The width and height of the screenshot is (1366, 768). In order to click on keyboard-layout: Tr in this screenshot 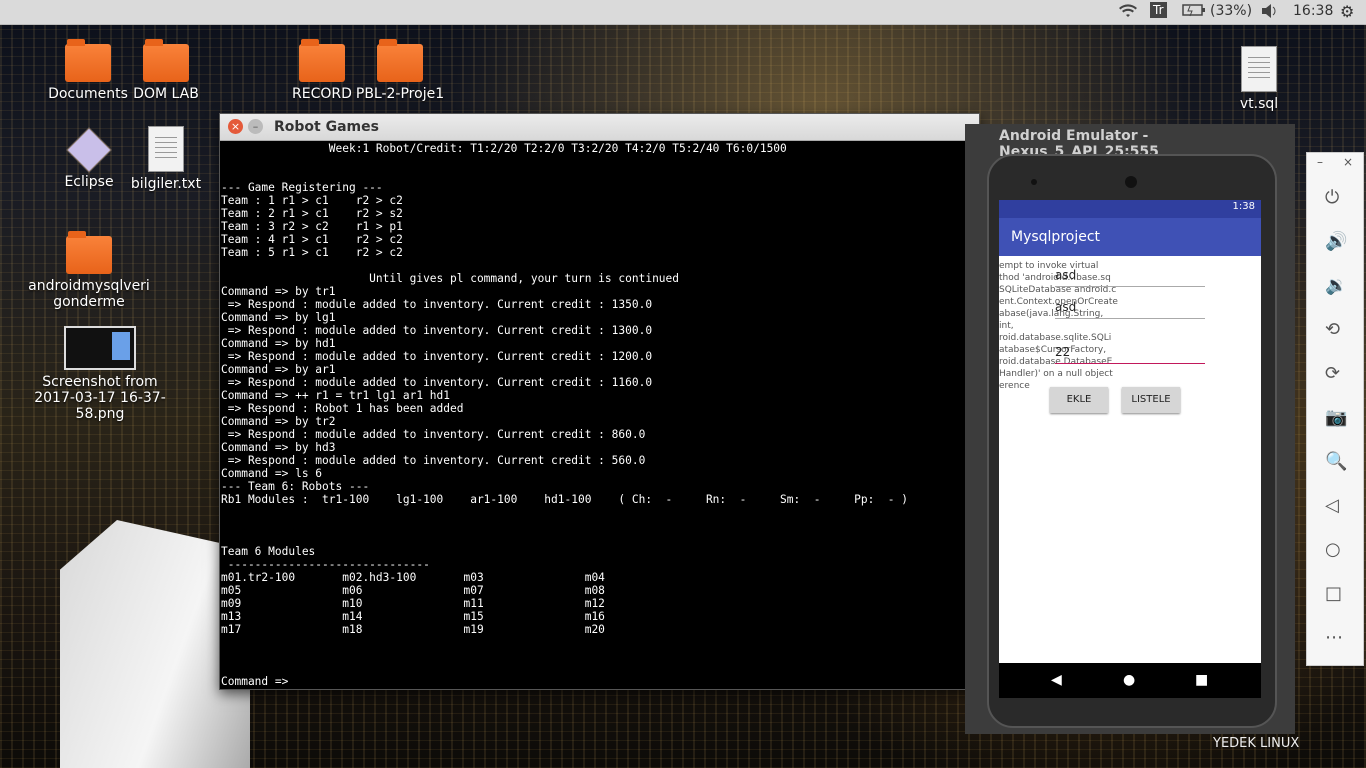, I will do `click(1158, 10)`.